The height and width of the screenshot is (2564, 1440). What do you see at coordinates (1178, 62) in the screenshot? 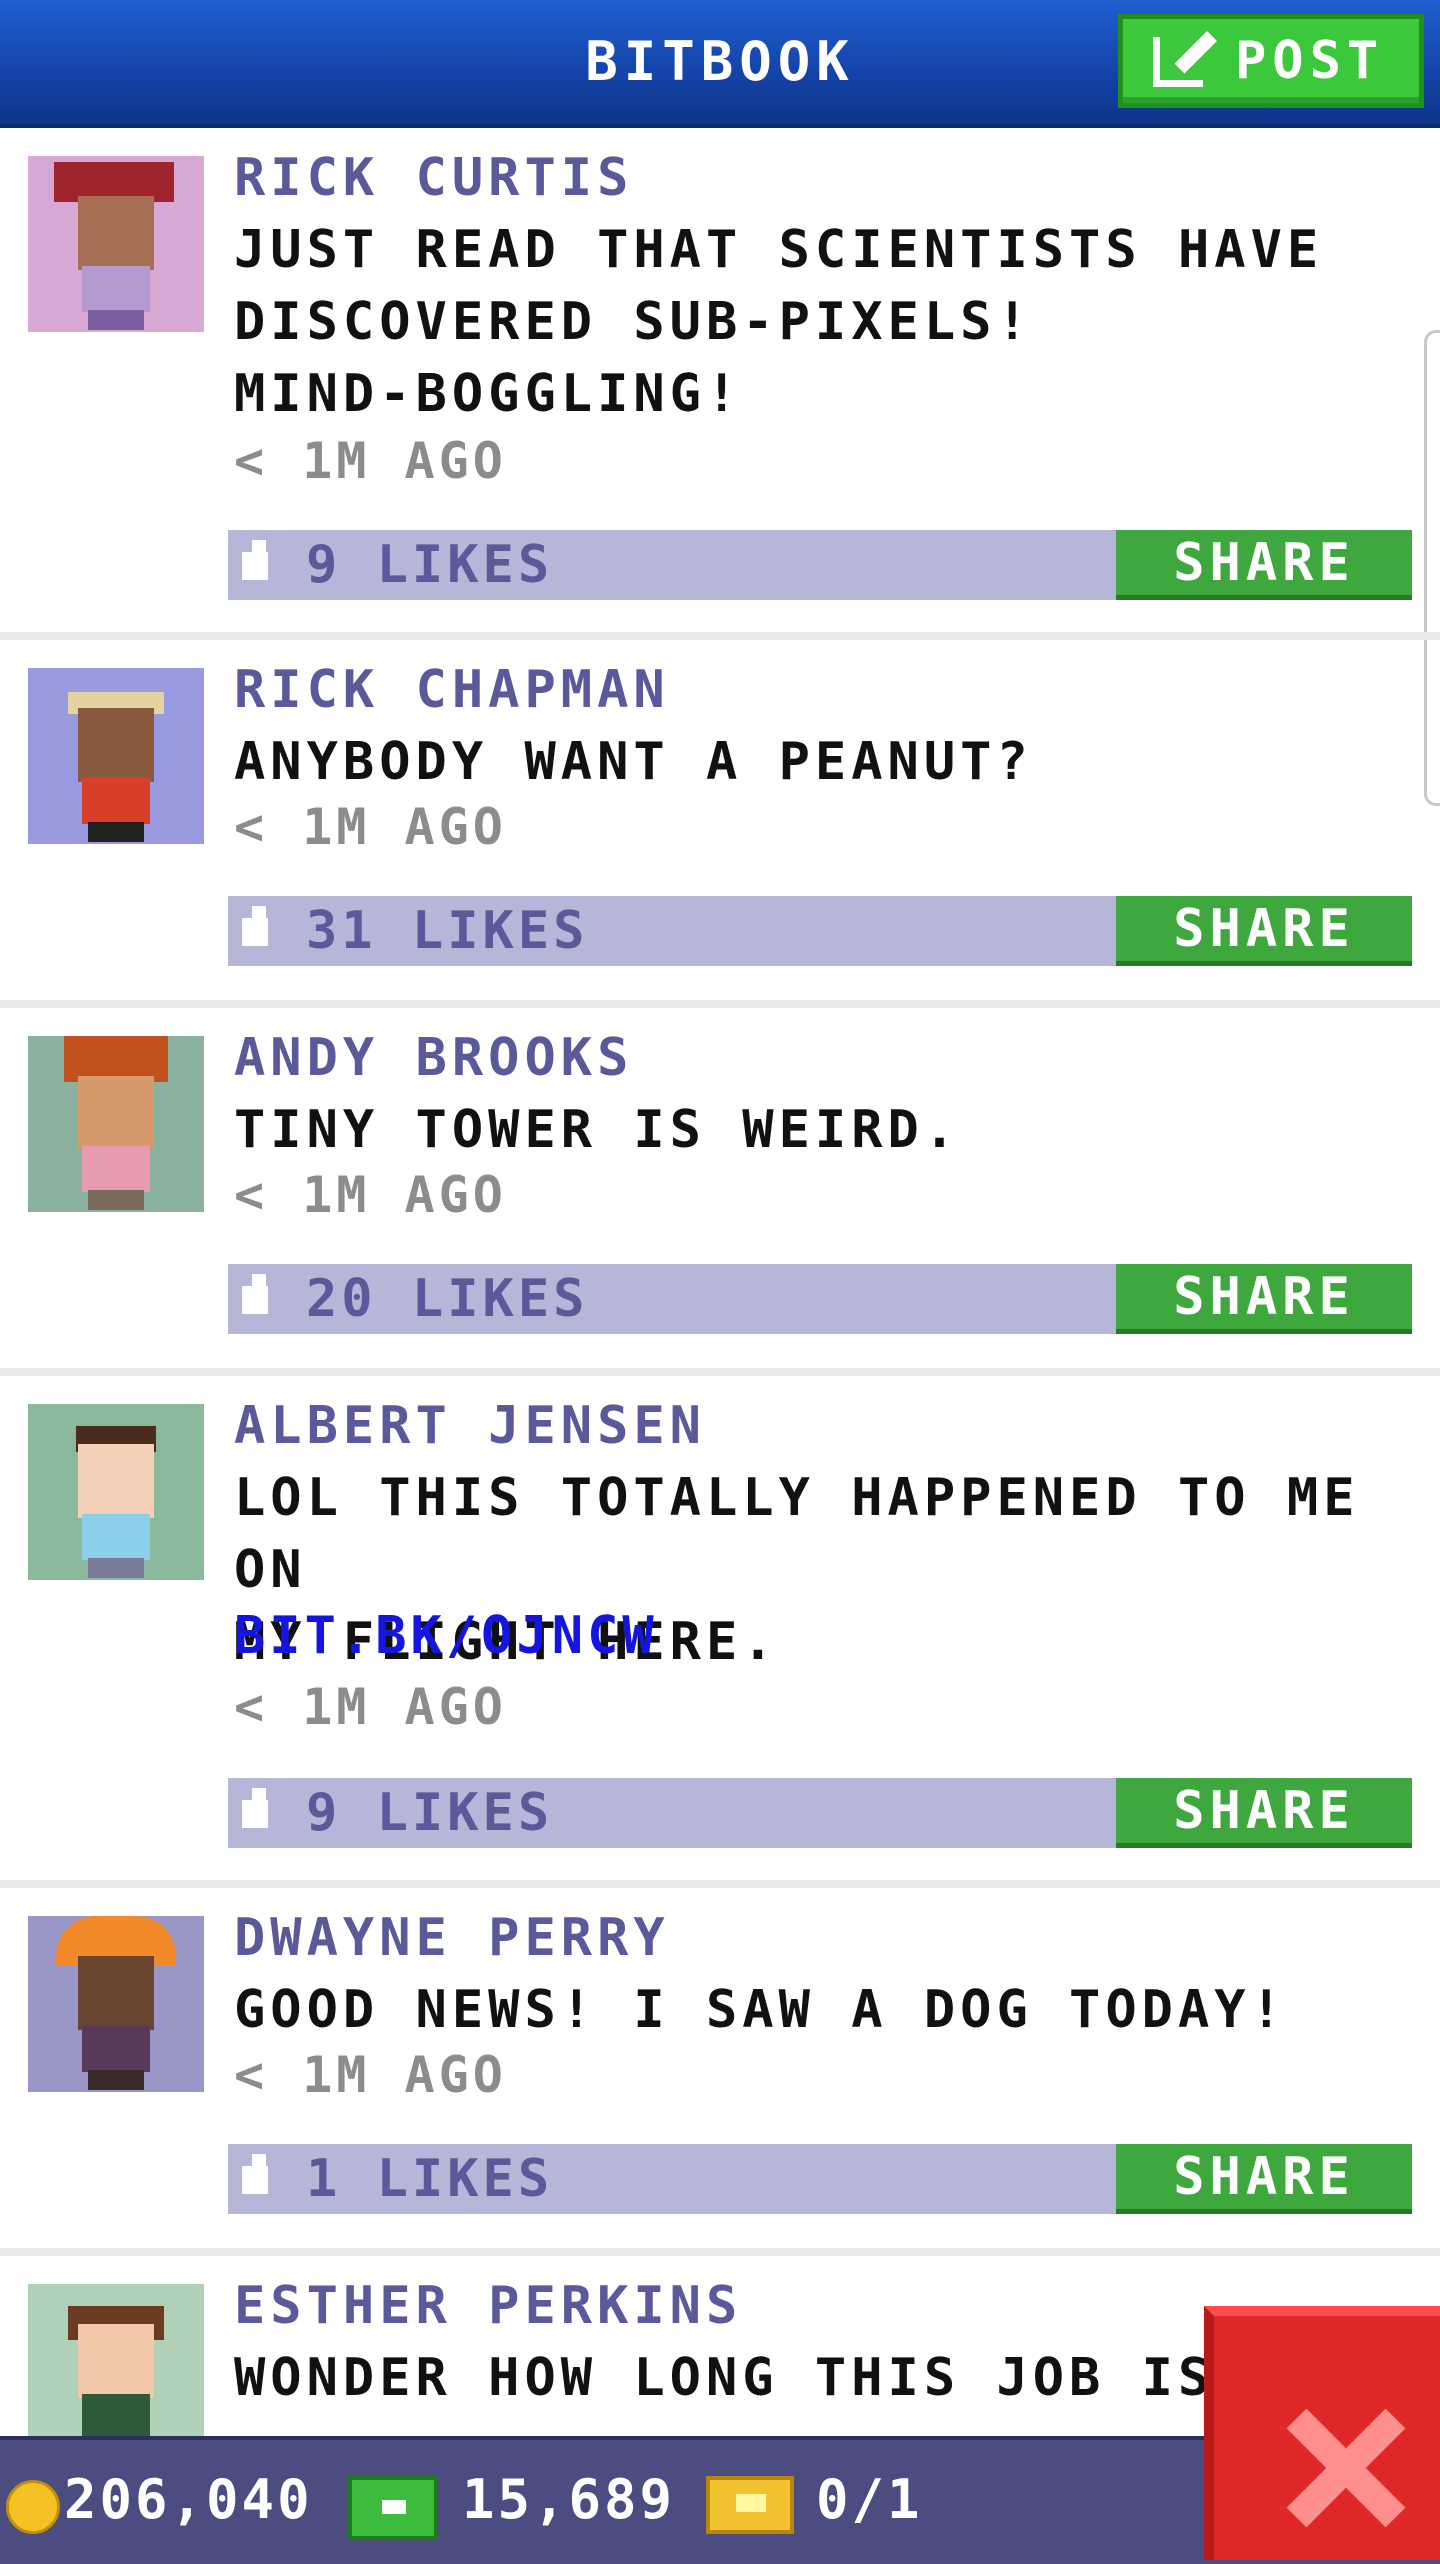
I see `compose-icon` at bounding box center [1178, 62].